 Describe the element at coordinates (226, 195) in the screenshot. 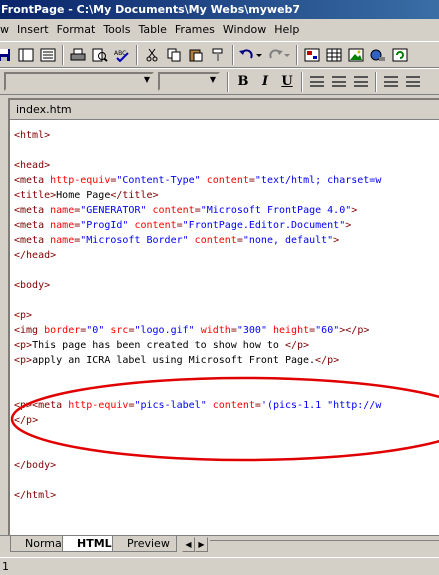

I see `code-line: <title>Home Page</title>` at that location.